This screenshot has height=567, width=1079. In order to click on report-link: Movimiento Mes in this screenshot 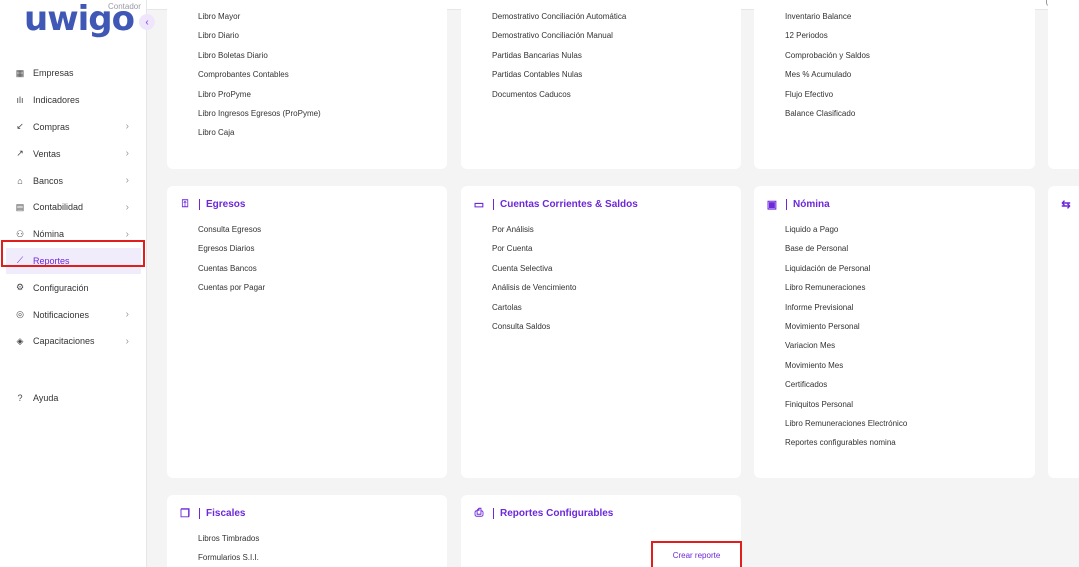, I will do `click(846, 369)`.